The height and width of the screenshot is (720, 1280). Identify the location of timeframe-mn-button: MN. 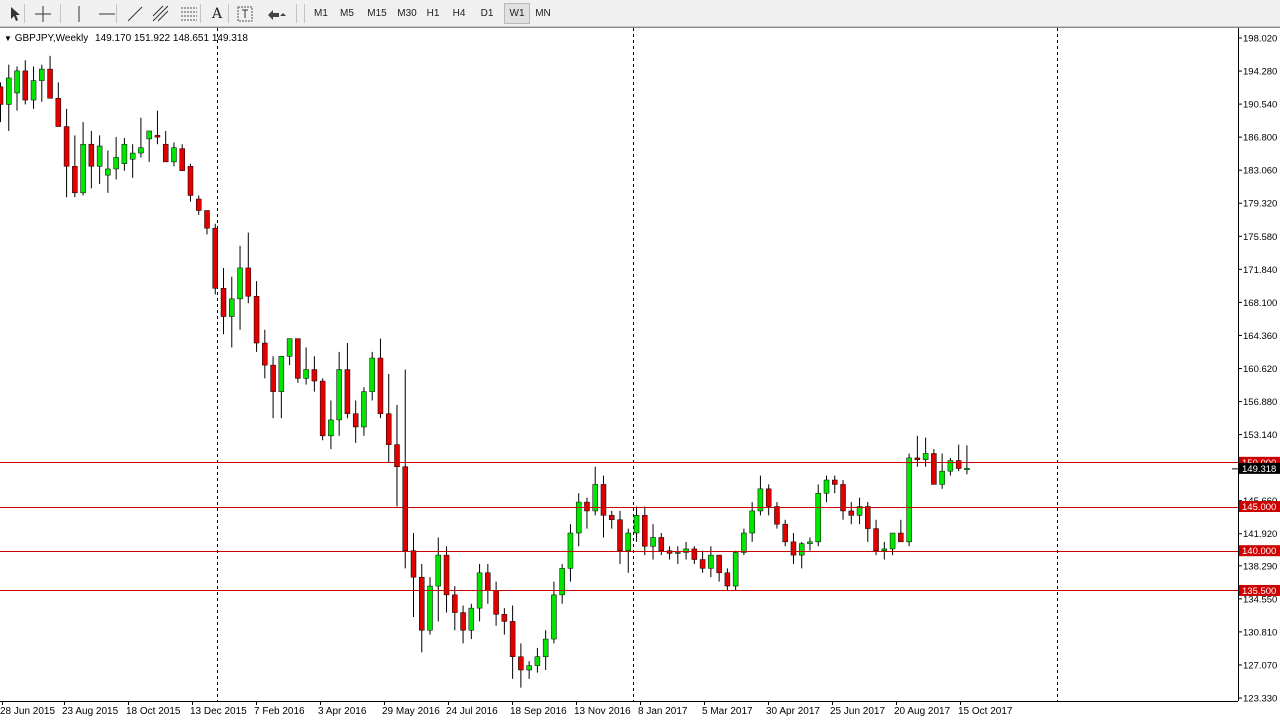
(543, 13).